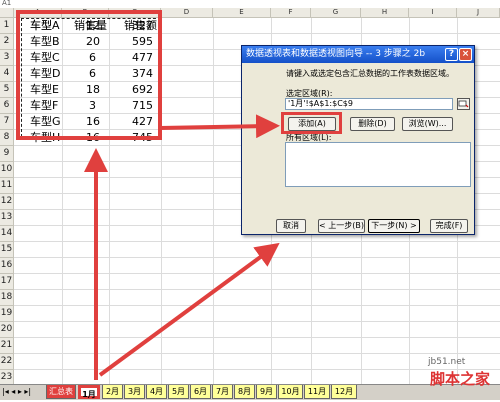  Describe the element at coordinates (219, 126) in the screenshot. I see `arrow-to-add` at that location.